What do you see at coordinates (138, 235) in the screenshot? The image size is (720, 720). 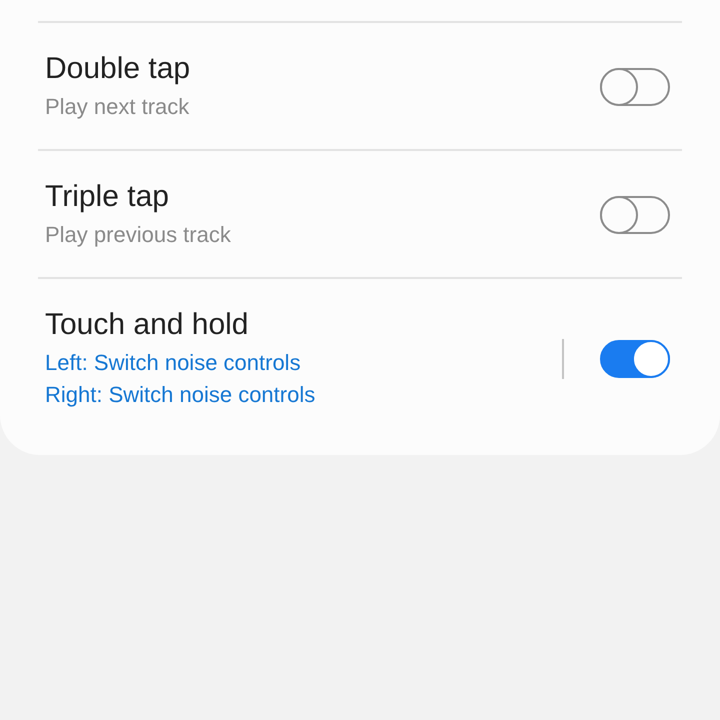 I see `setting-description: Play previous track` at bounding box center [138, 235].